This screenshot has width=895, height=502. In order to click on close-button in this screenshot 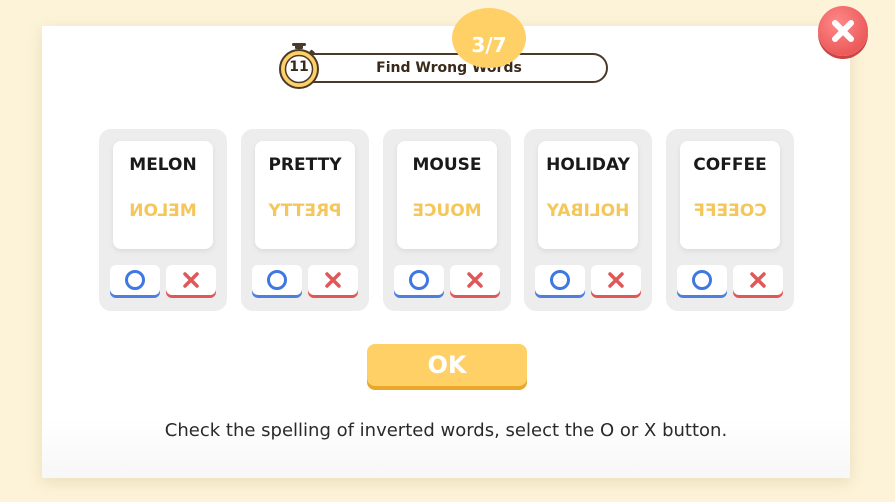, I will do `click(843, 31)`.